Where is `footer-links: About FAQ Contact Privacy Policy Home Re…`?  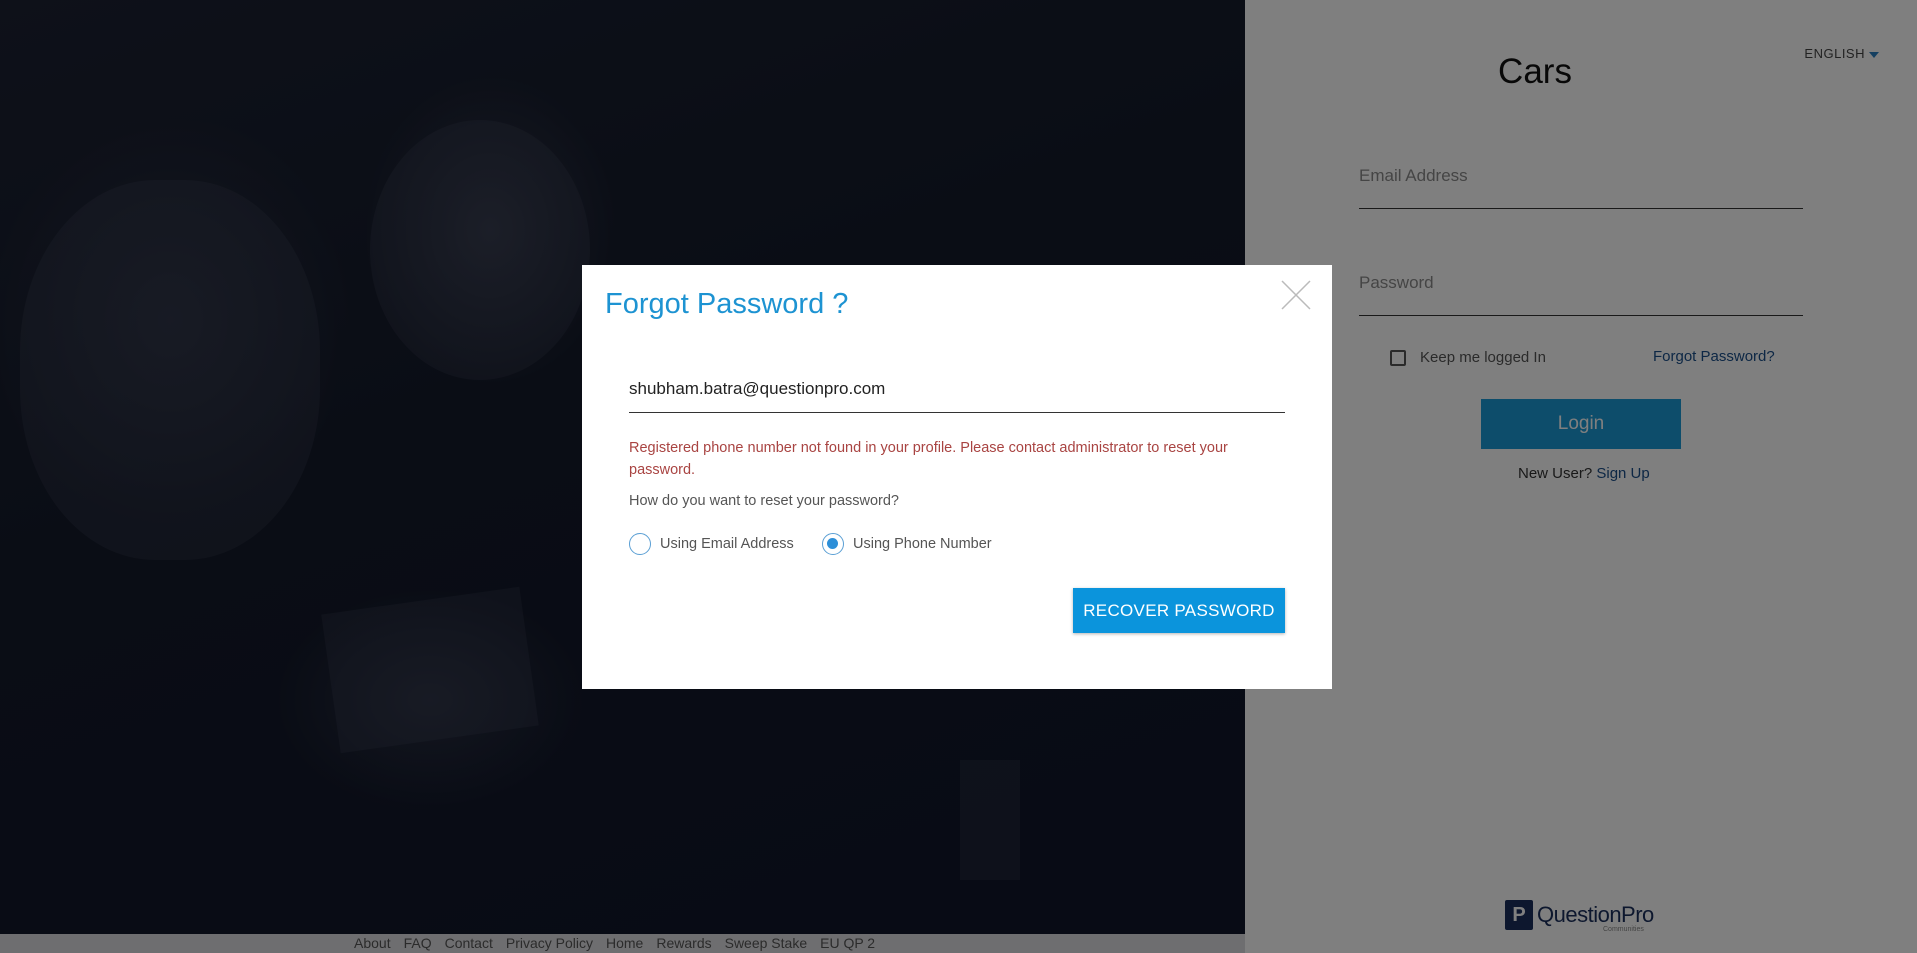
footer-links: About FAQ Contact Privacy Policy Home Re… is located at coordinates (614, 943).